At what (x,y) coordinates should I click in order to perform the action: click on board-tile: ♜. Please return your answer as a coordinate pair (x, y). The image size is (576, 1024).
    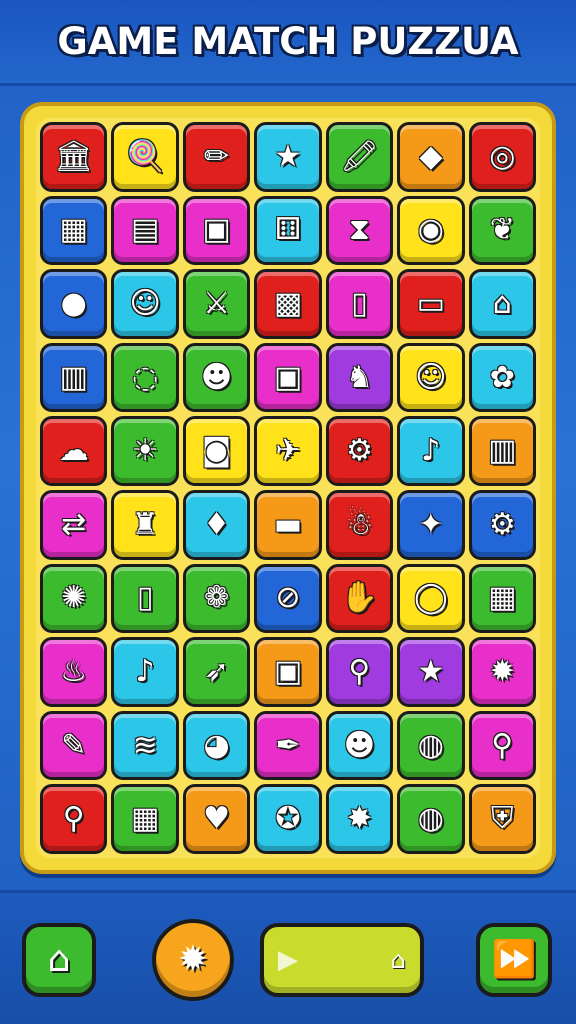
    Looking at the image, I should click on (145, 524).